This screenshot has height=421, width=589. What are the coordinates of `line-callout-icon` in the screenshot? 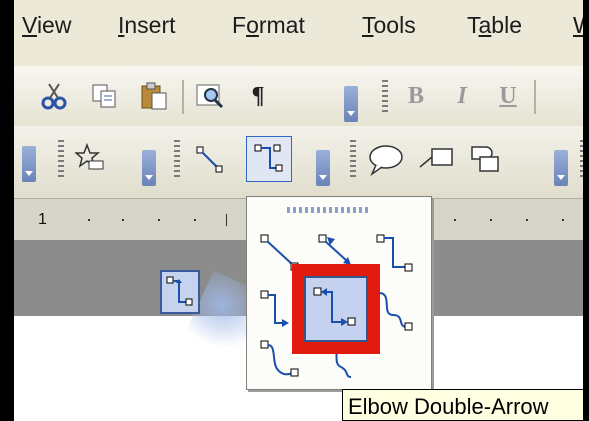 It's located at (436, 158).